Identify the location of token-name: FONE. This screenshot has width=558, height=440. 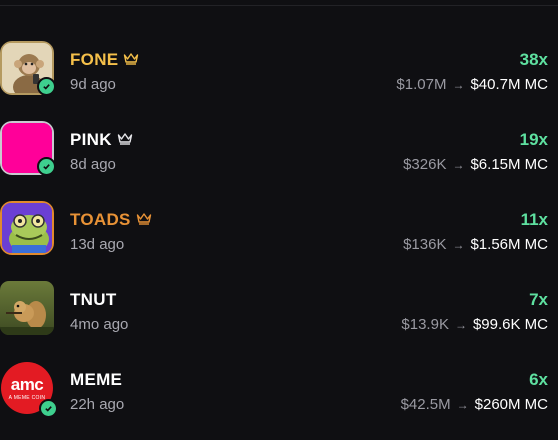
(104, 60).